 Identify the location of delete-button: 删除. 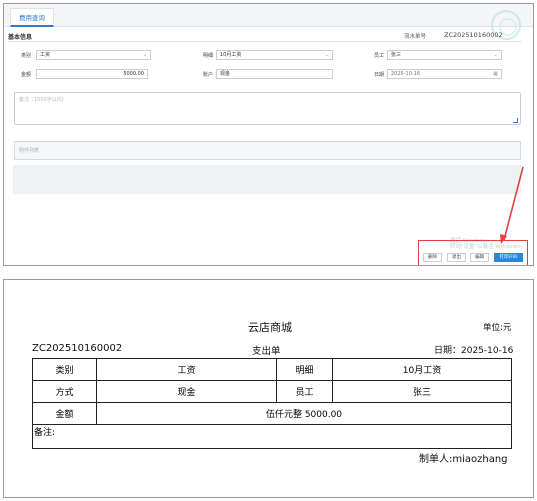
(432, 257).